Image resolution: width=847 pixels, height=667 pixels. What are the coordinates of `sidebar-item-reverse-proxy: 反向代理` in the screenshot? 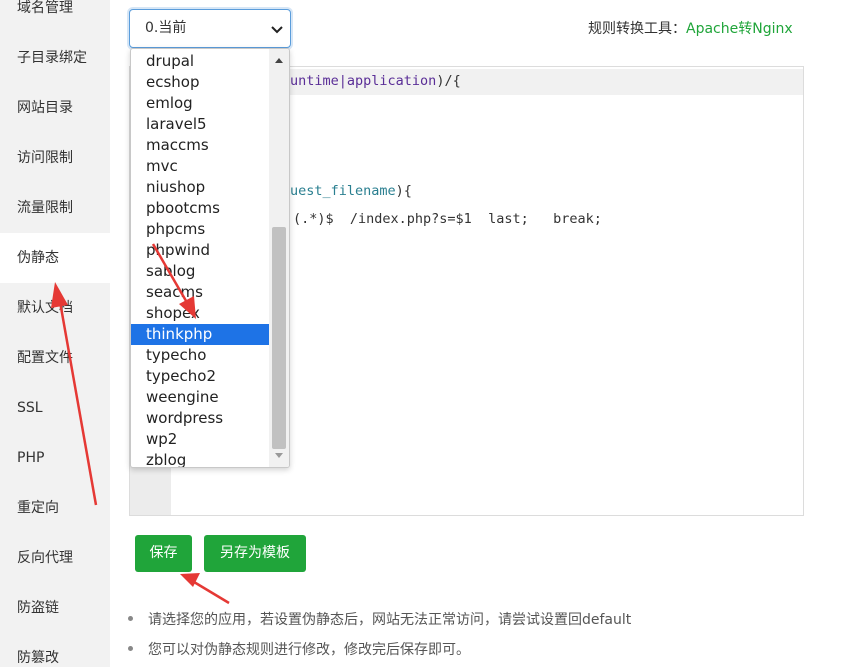 It's located at (55, 558).